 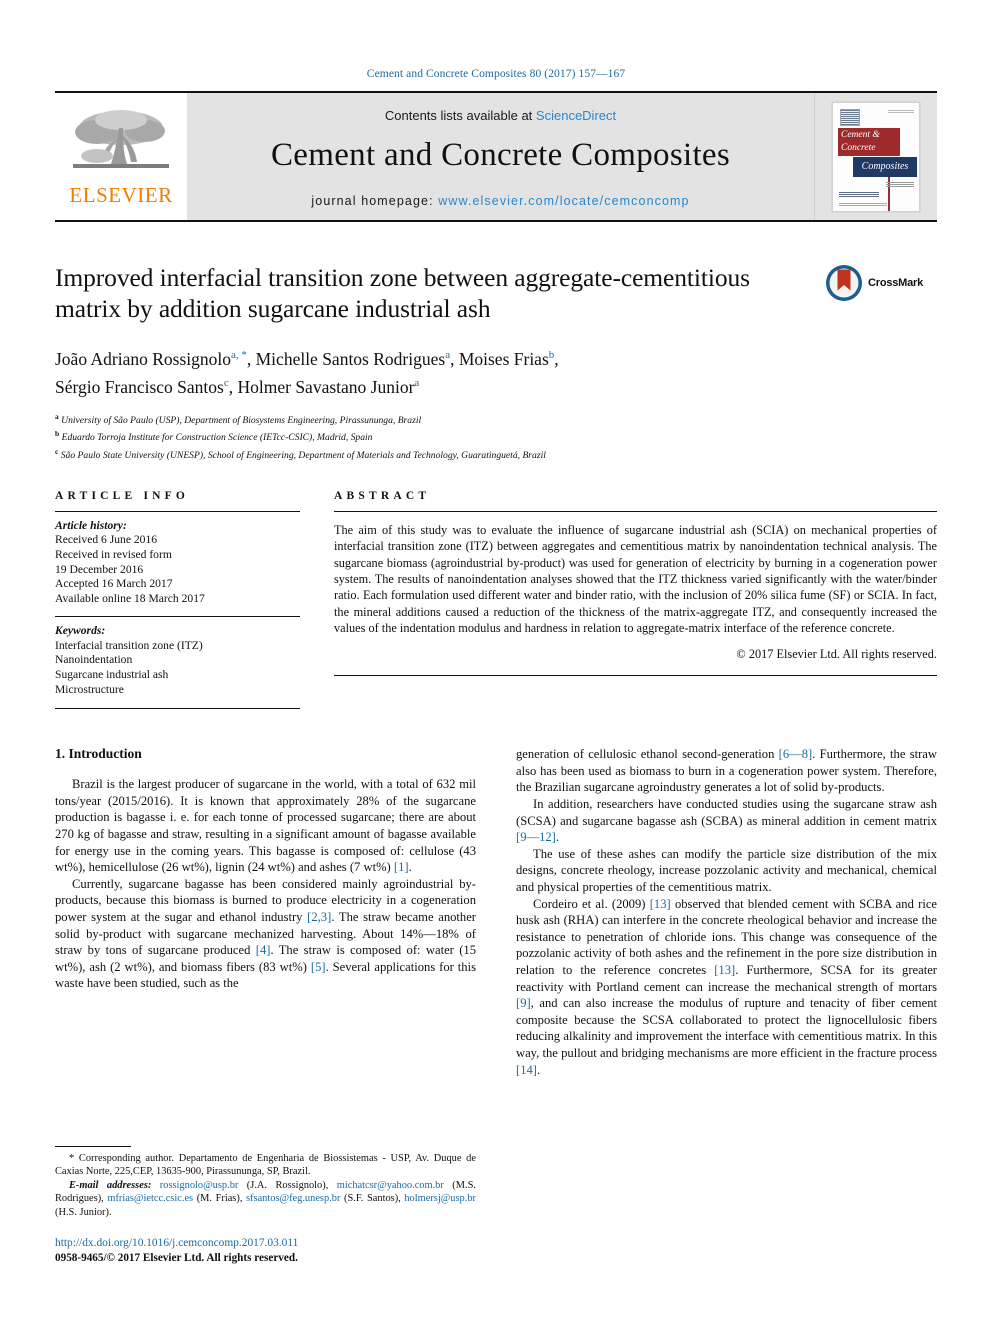 I want to click on contents-prefix: Contents lists available at, so click(x=458, y=115).